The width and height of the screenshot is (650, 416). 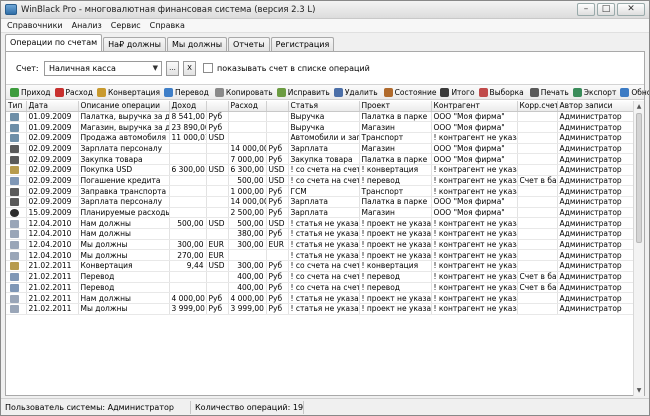 I want to click on toolbar-button: Выборка, so click(x=501, y=92).